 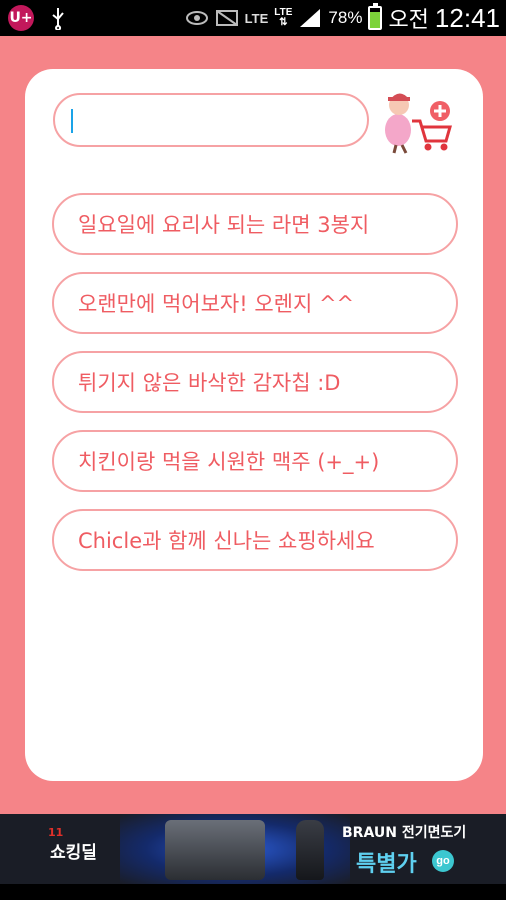 I want to click on suggestion-pill: 치킨이랑 먹을 시원한 맥주 (+_+), so click(x=255, y=461).